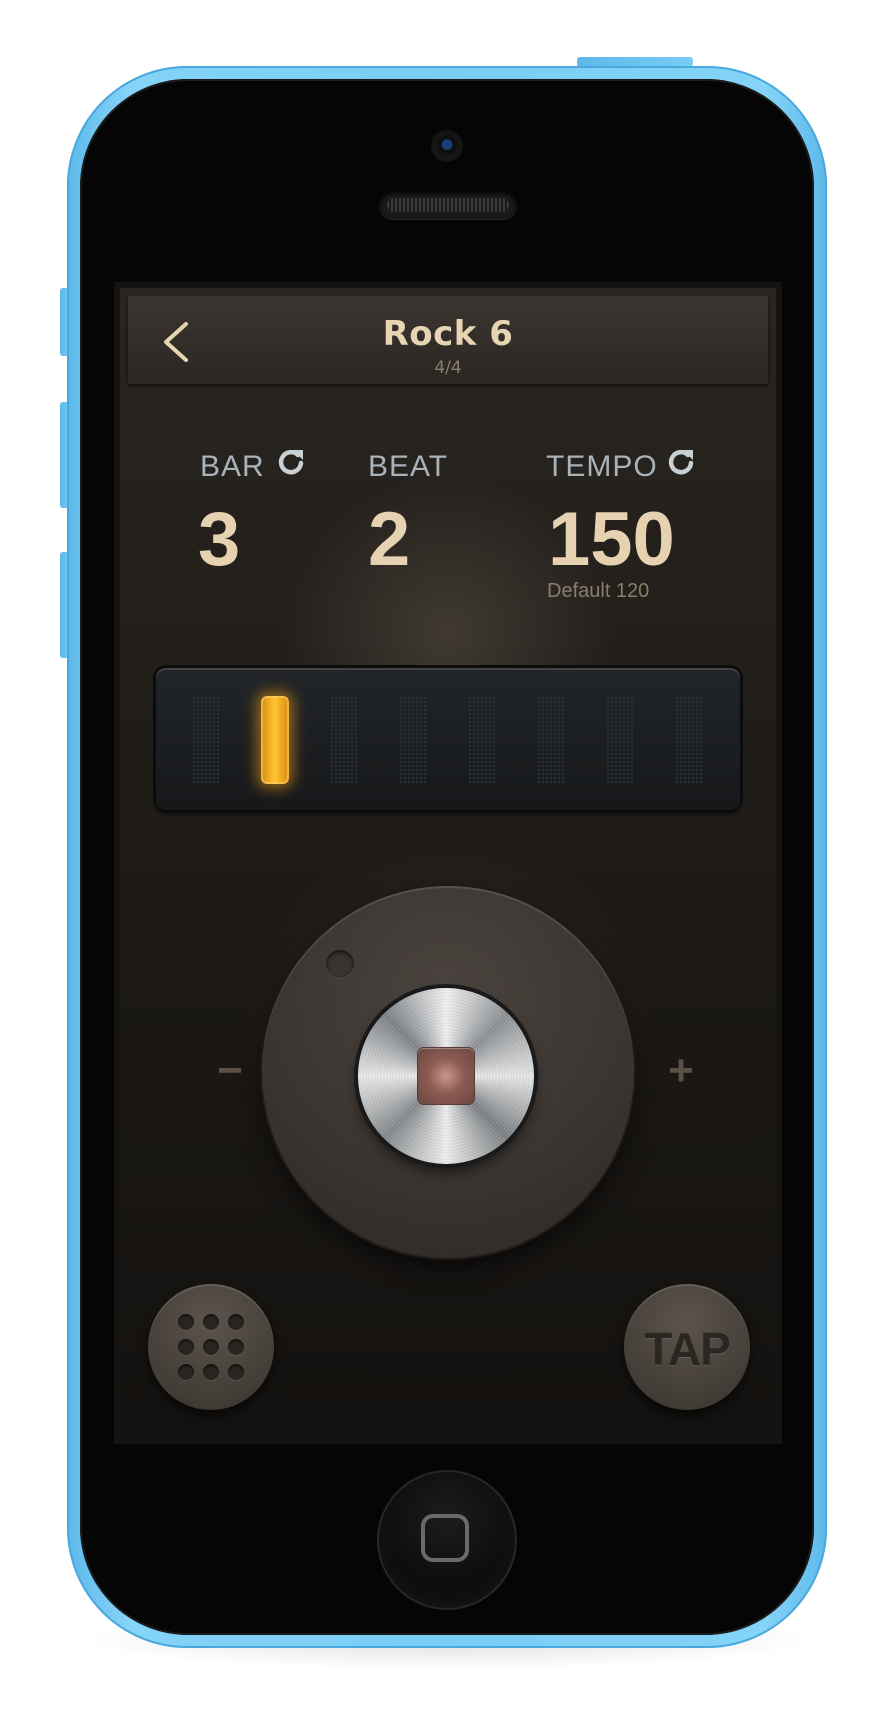 The image size is (896, 1728). Describe the element at coordinates (602, 466) in the screenshot. I see `tempo-label: TEMPO` at that location.